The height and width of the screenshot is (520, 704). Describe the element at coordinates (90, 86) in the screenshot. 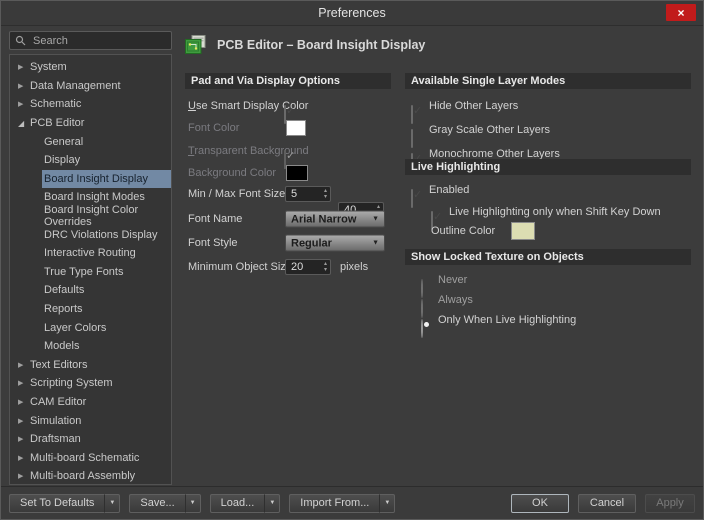

I see `sidebar-item-data-management: ▶ Data Management` at that location.